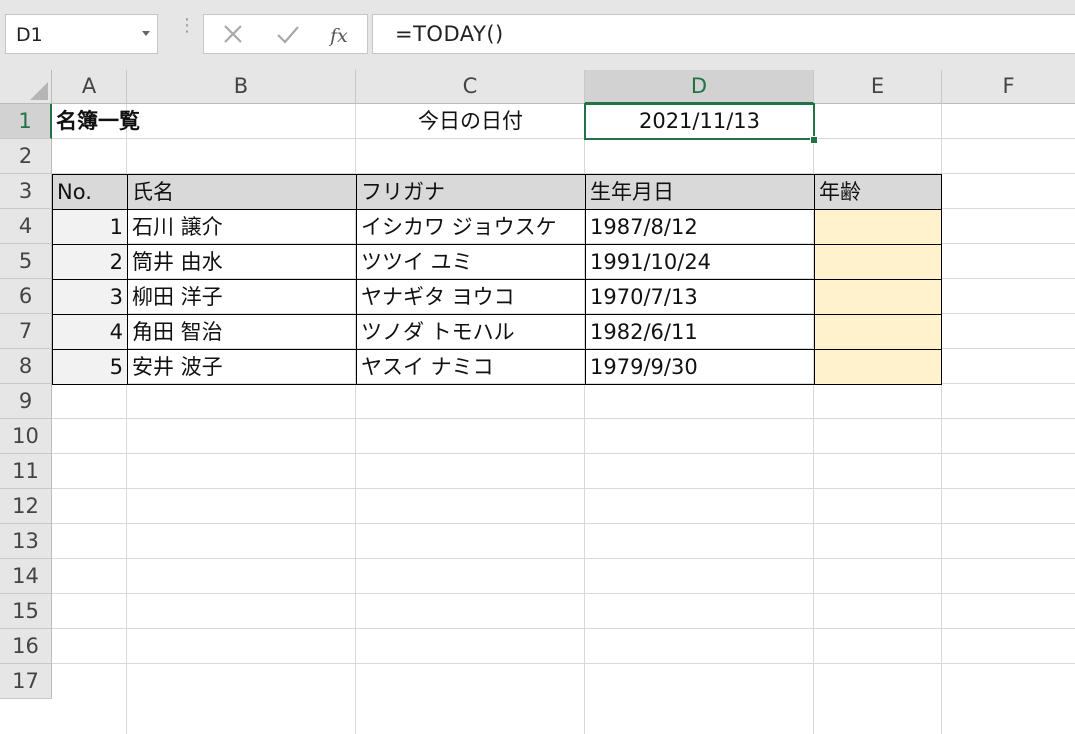  Describe the element at coordinates (700, 192) in the screenshot. I see `header-birthdate: 生年月日` at that location.